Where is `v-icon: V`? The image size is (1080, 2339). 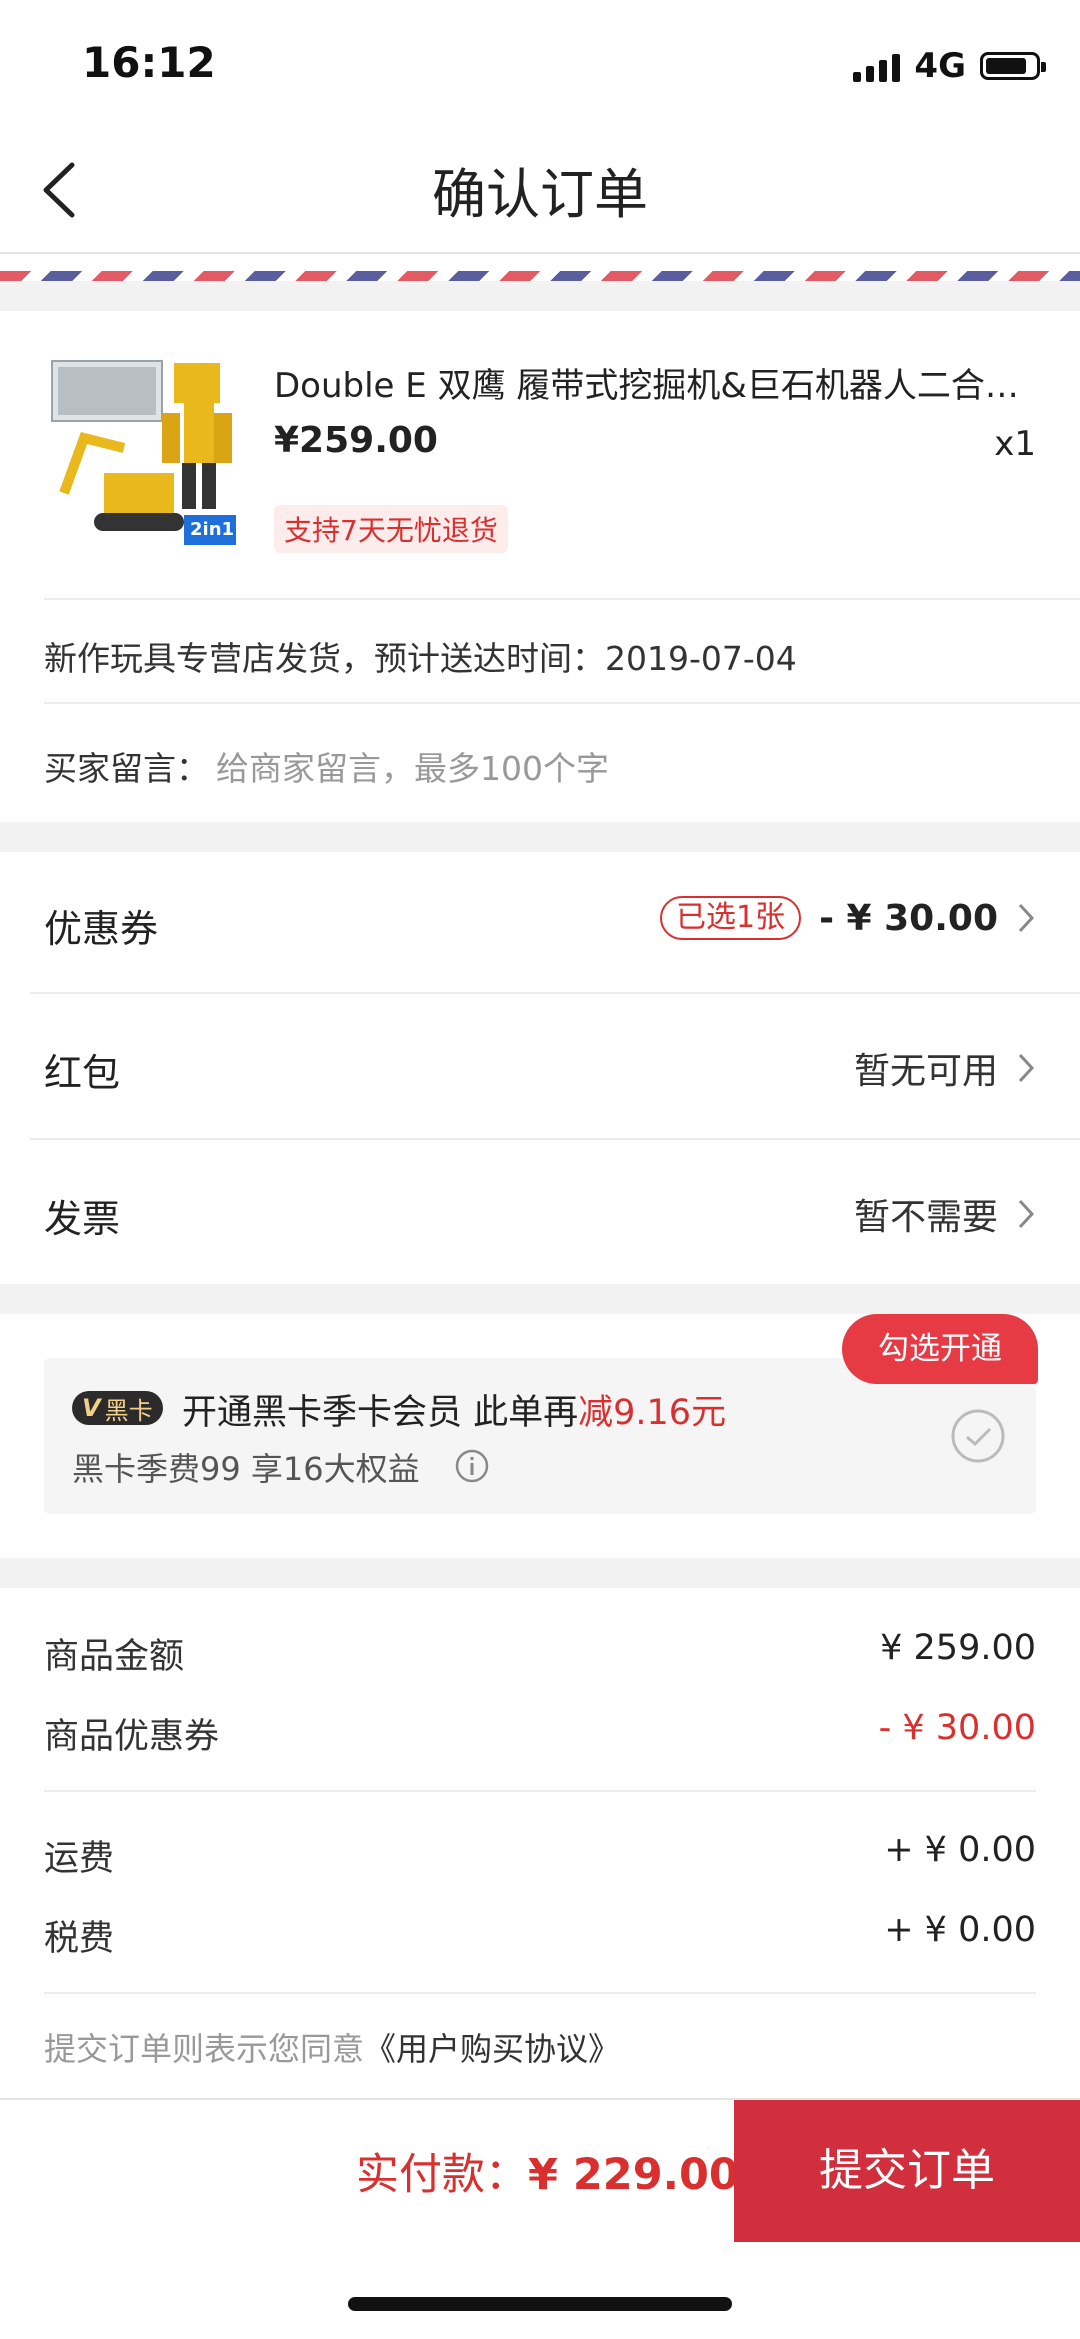 v-icon: V is located at coordinates (91, 1408).